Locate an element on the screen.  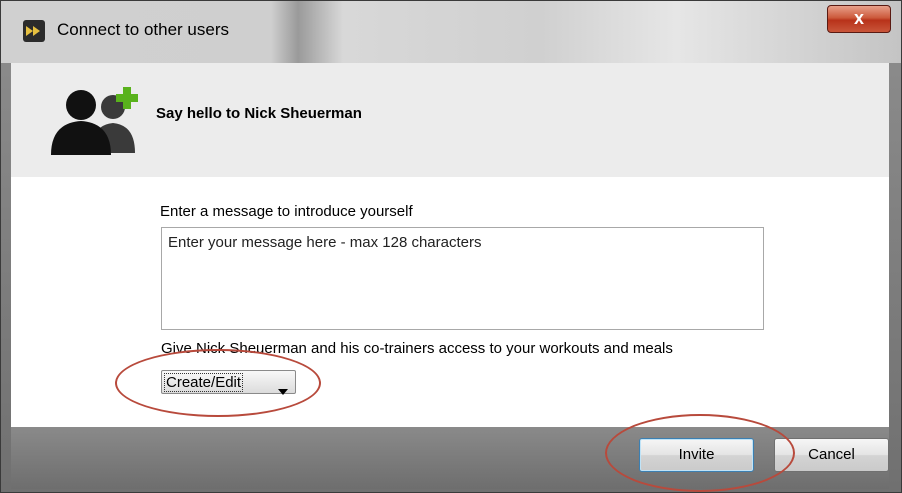
cancel-button: Cancel is located at coordinates (831, 455).